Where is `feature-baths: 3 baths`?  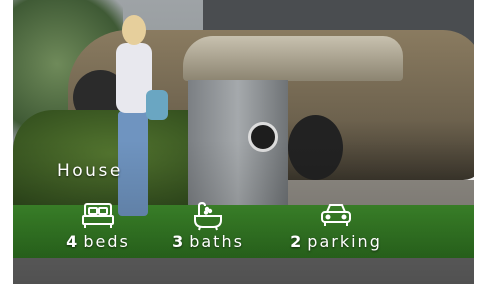
feature-baths: 3 baths is located at coordinates (208, 225).